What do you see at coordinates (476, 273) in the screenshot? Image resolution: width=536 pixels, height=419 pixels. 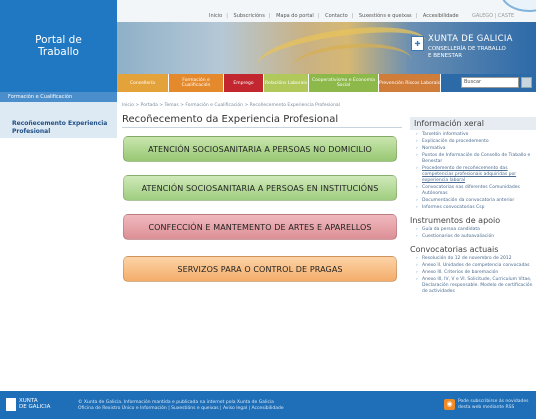 I see `calls-link: Anexo III. Criterios de baremación` at bounding box center [476, 273].